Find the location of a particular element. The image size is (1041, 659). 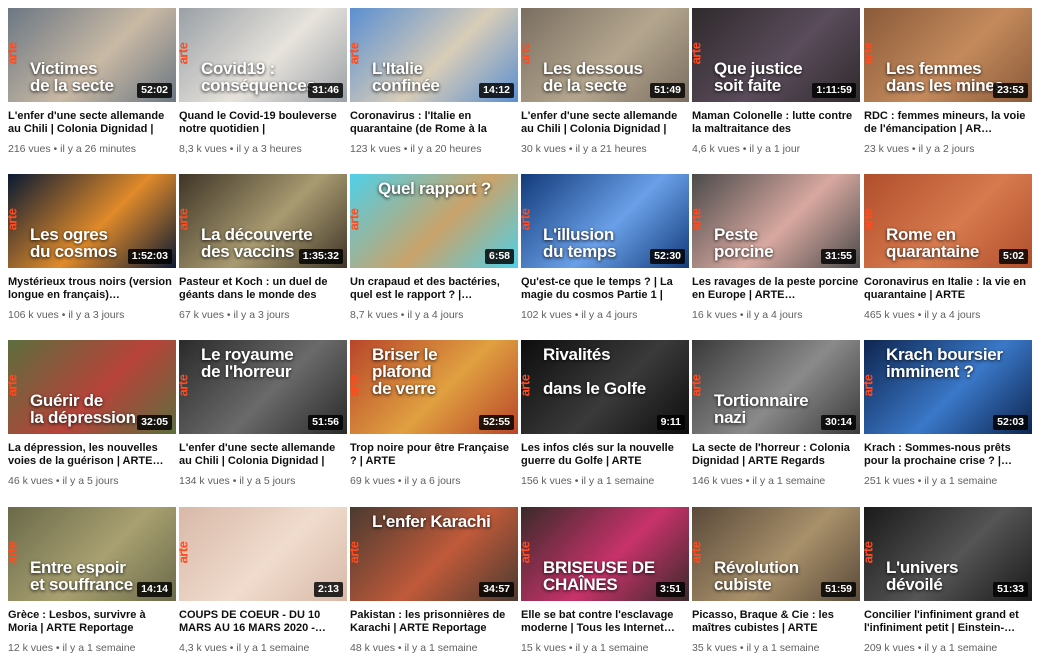

video-thumbnail: arte Révolution cubiste 51:59 is located at coordinates (776, 554).